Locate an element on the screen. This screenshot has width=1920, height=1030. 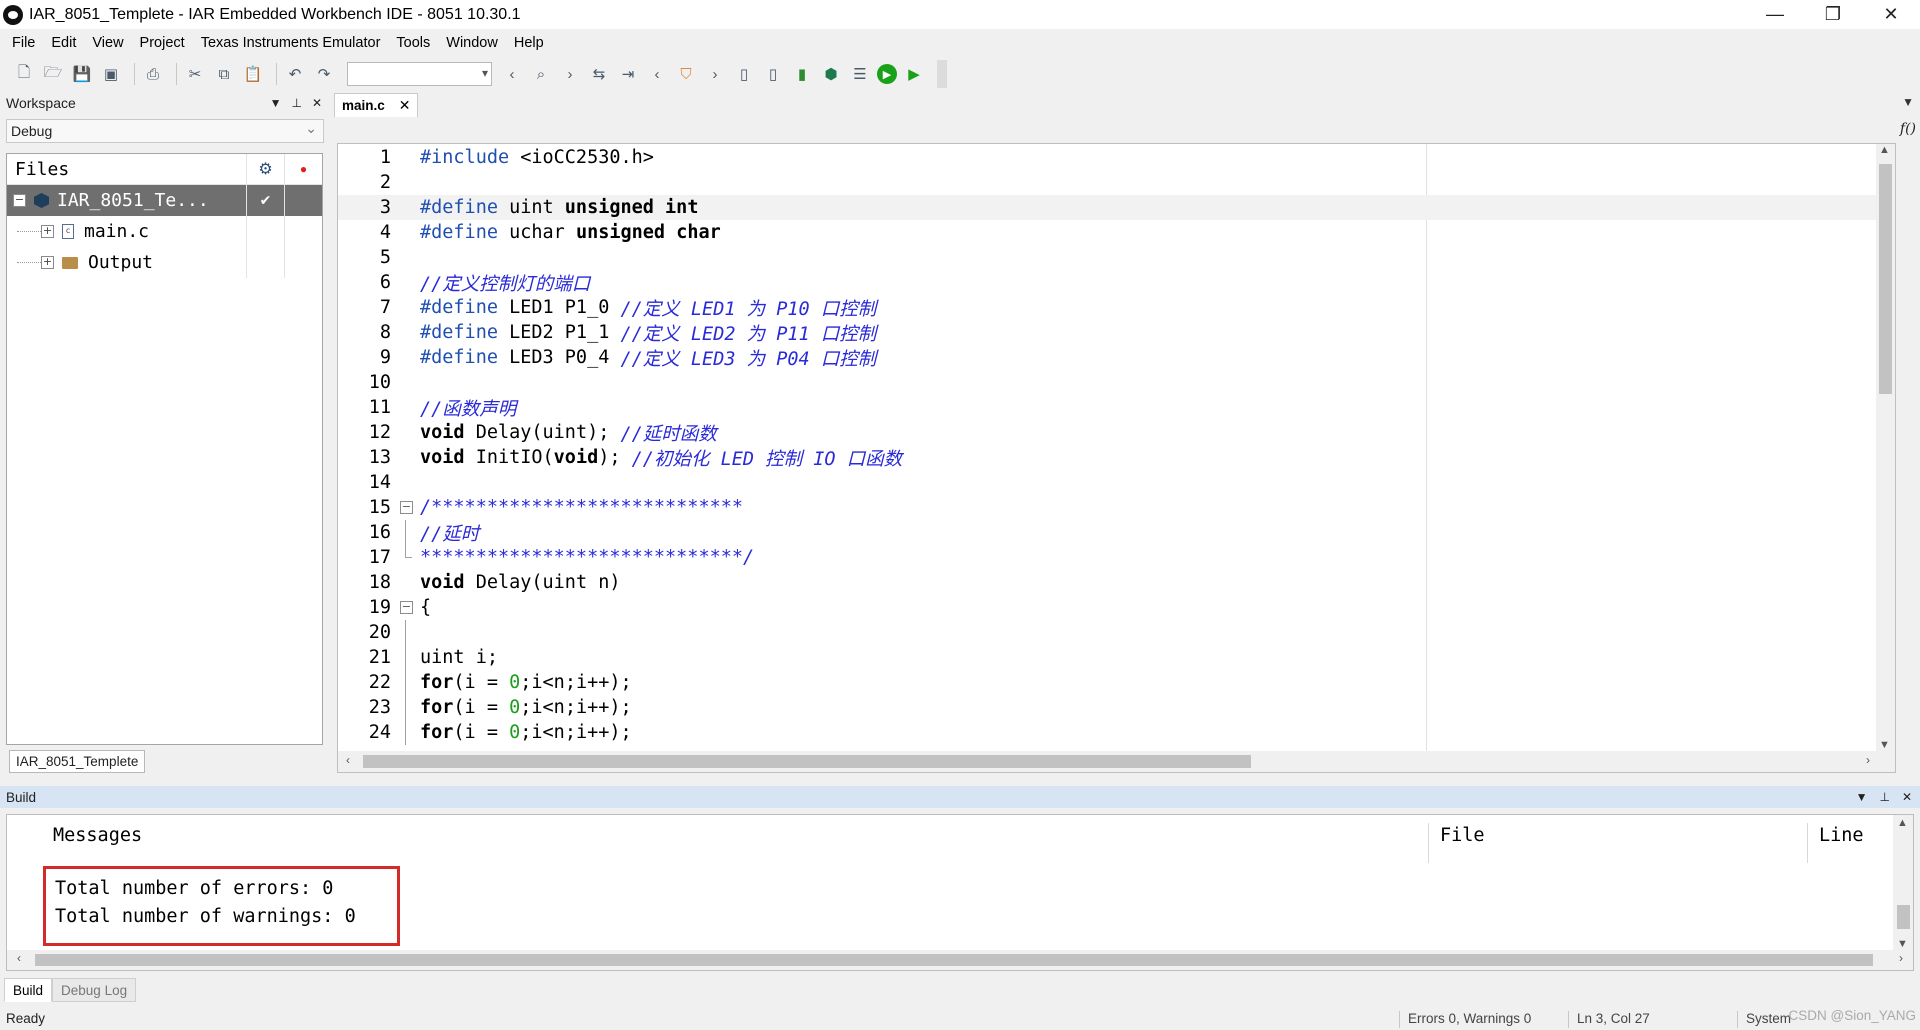
file-column-header: File is located at coordinates (1462, 835).